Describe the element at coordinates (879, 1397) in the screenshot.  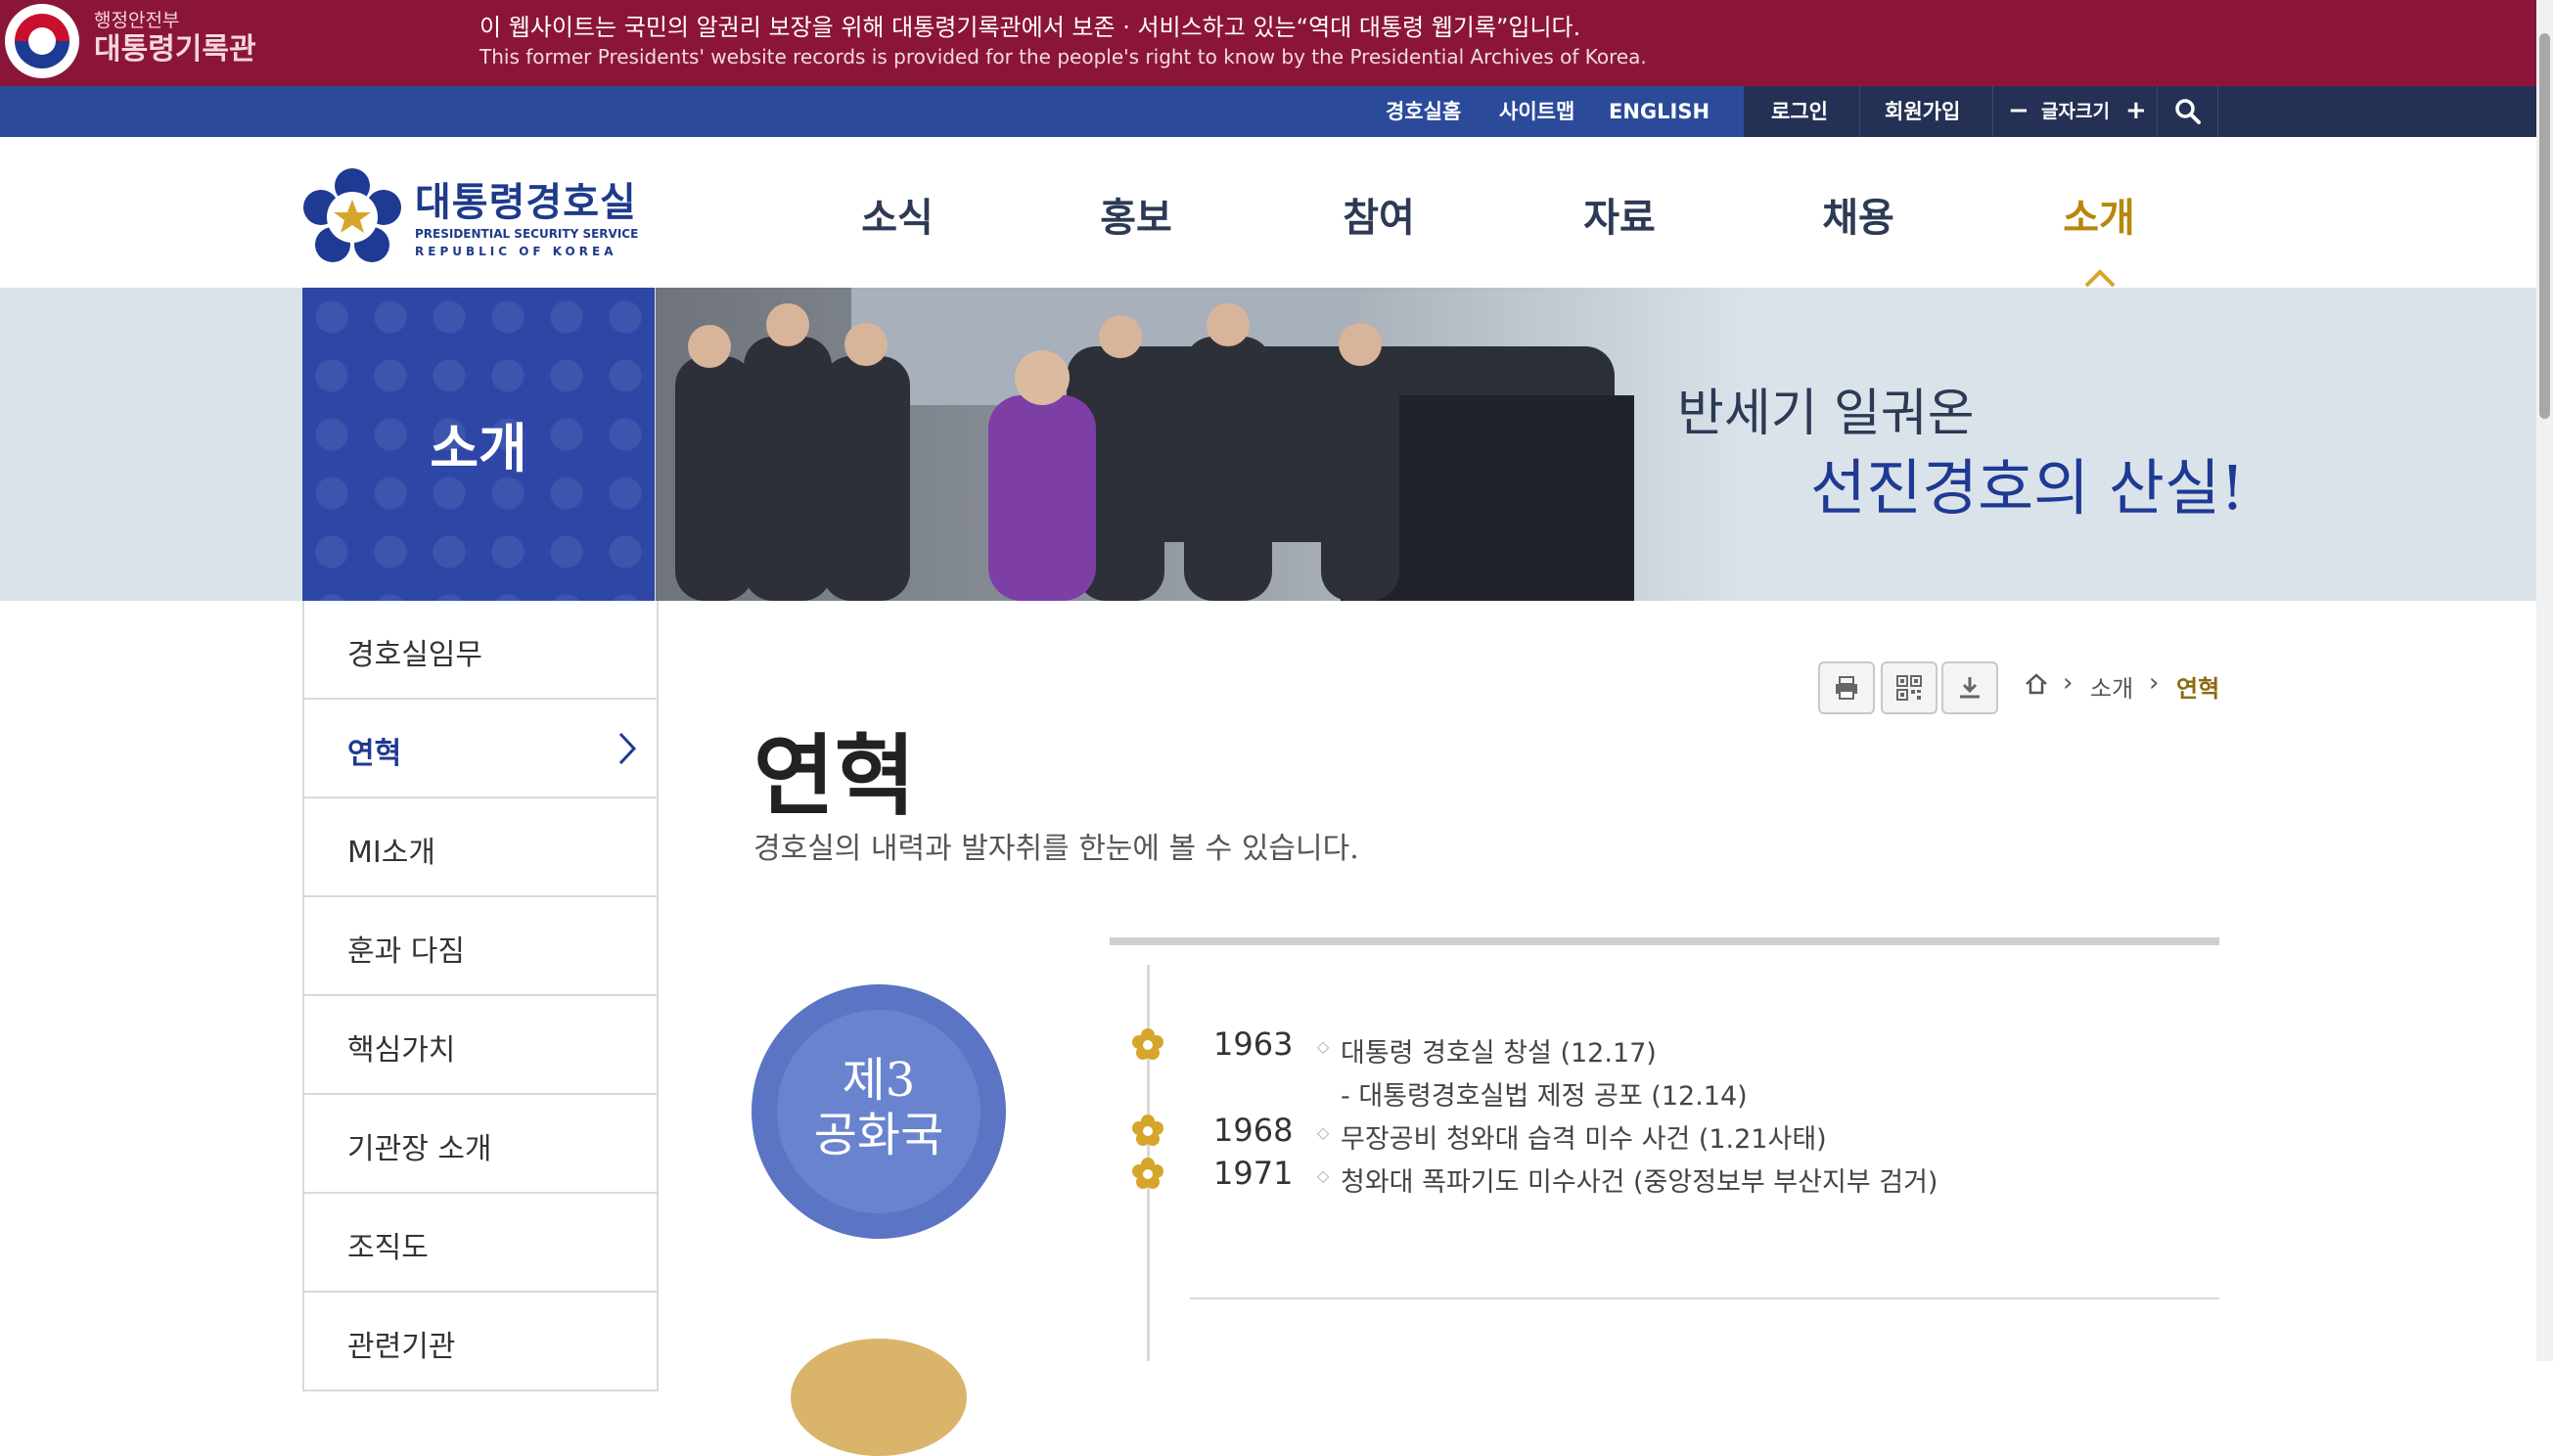
I see `era-badge-next` at that location.